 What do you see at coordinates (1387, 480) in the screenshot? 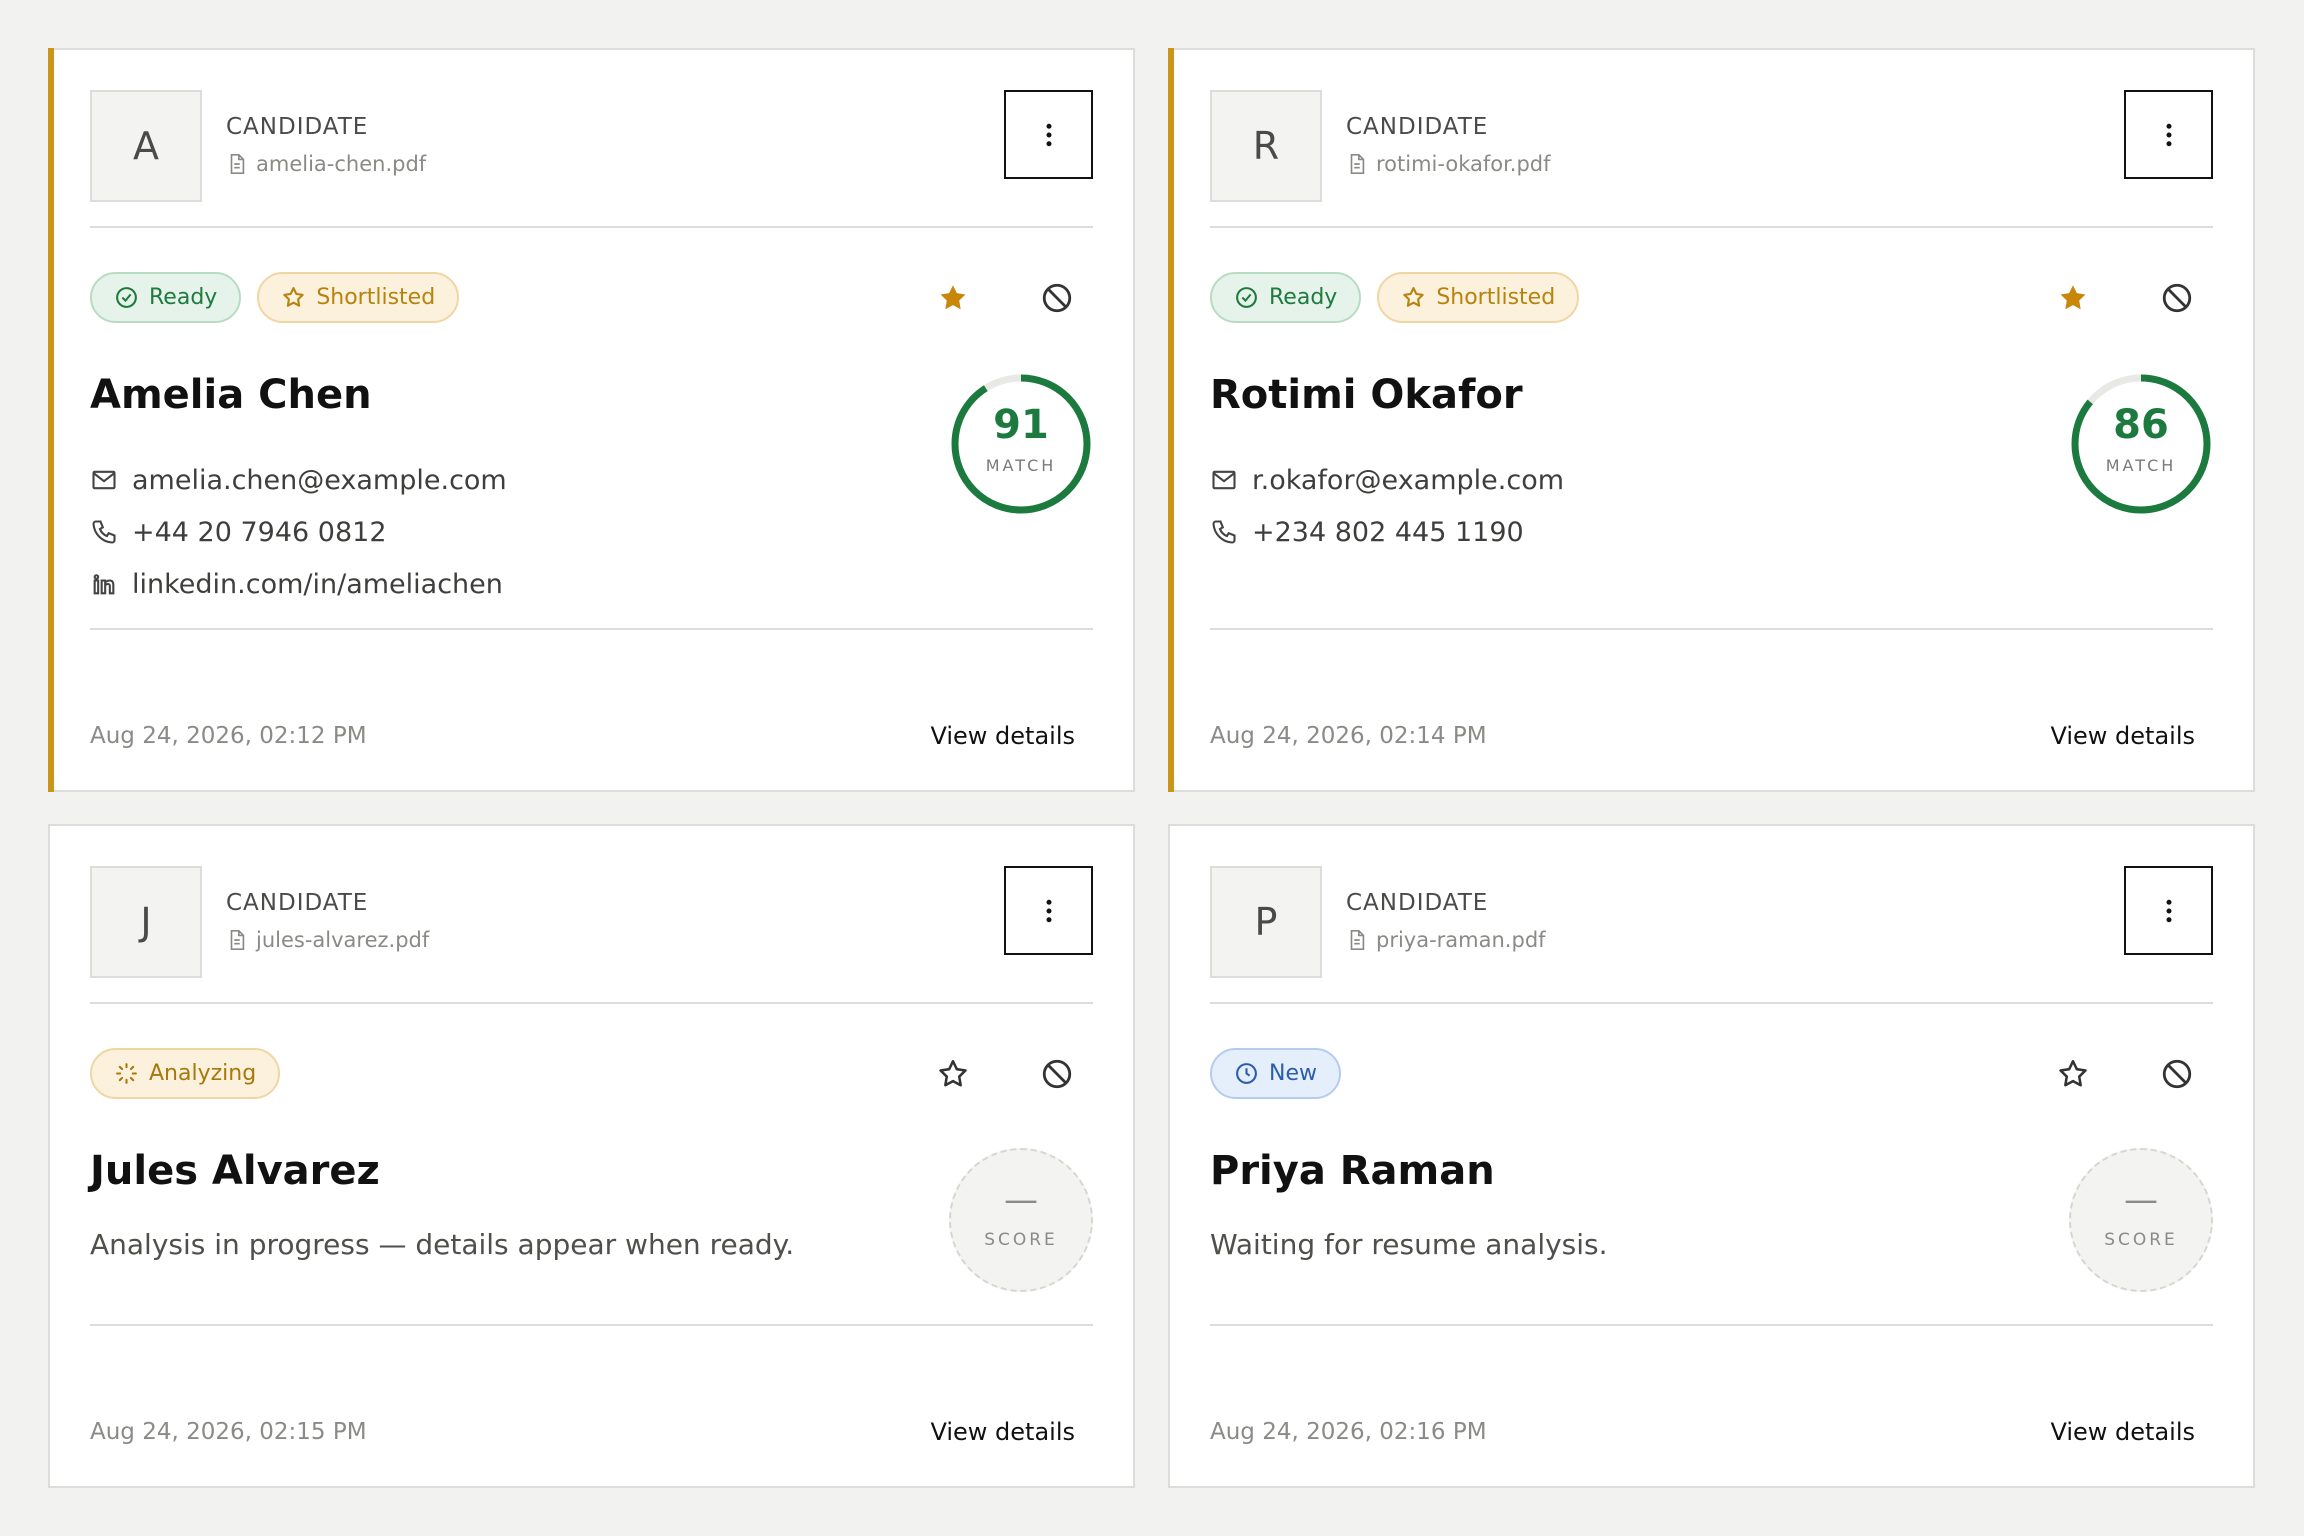
I see `contact-email: r.okafor@example.com` at bounding box center [1387, 480].